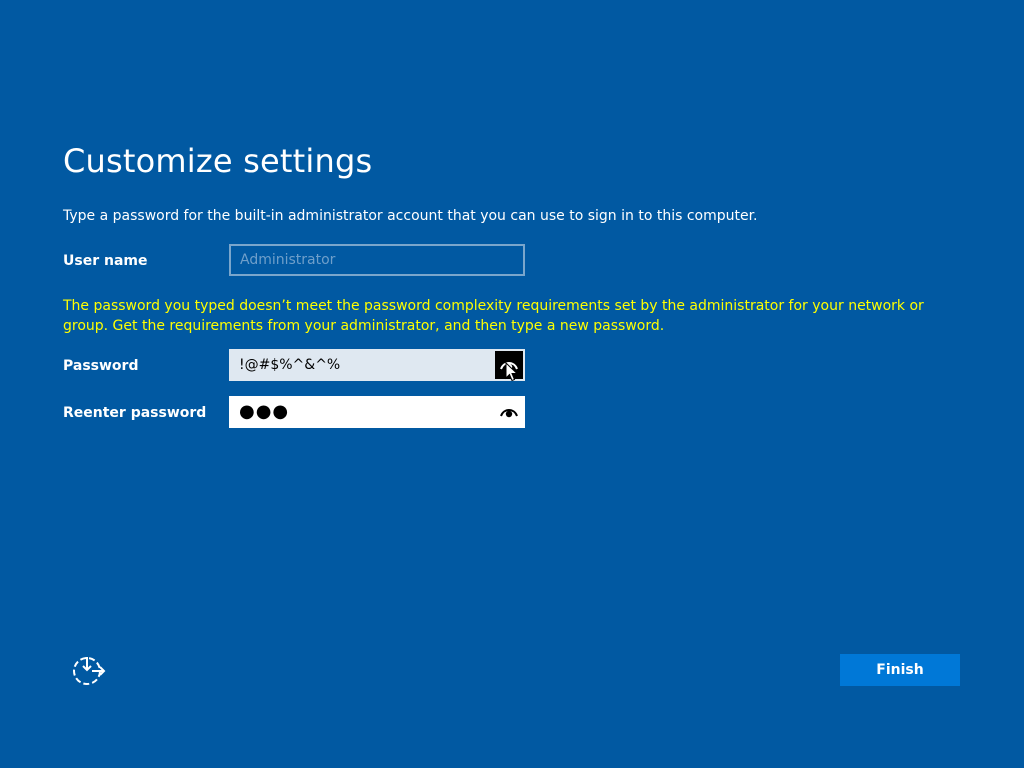 The image size is (1024, 768). I want to click on password-reveal-button, so click(509, 365).